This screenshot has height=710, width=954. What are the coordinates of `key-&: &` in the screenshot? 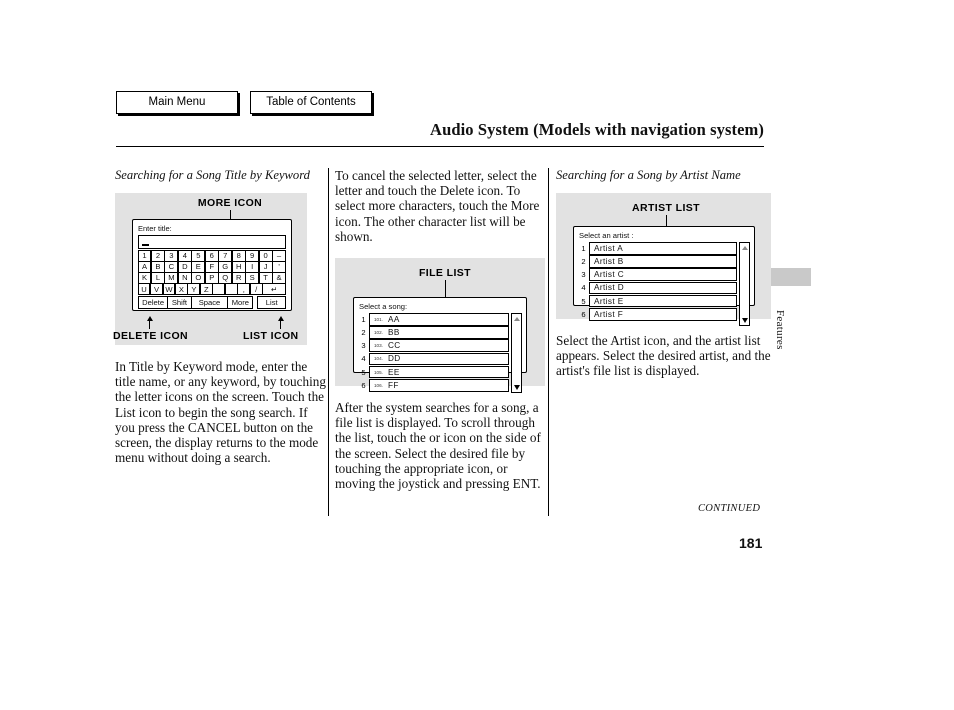 It's located at (279, 278).